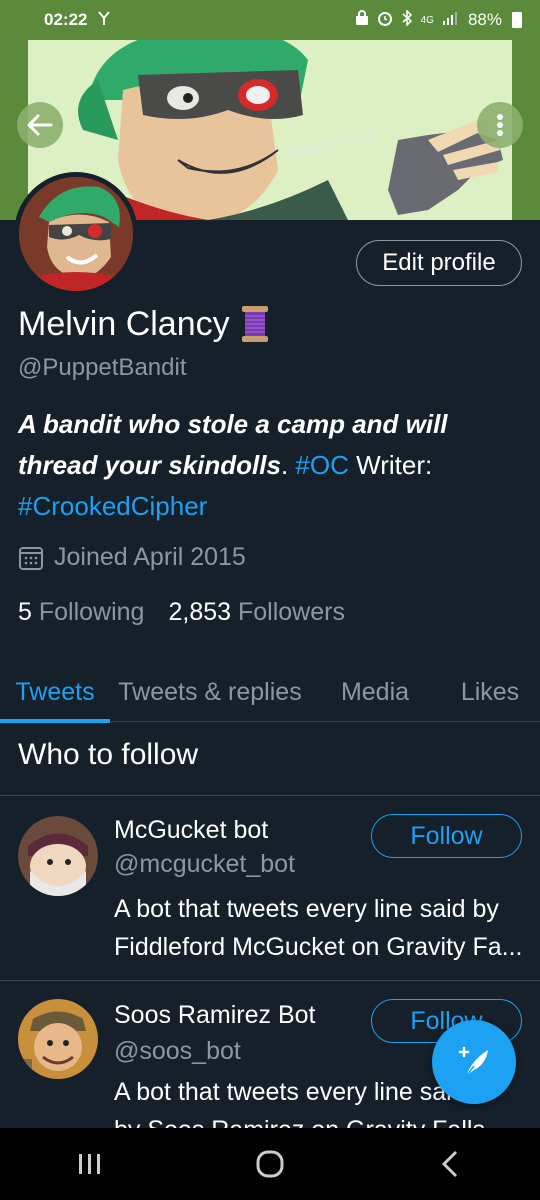 This screenshot has height=1200, width=540. What do you see at coordinates (112, 506) in the screenshot?
I see `hashtag-crookedcipher-link: #CrookedCipher` at bounding box center [112, 506].